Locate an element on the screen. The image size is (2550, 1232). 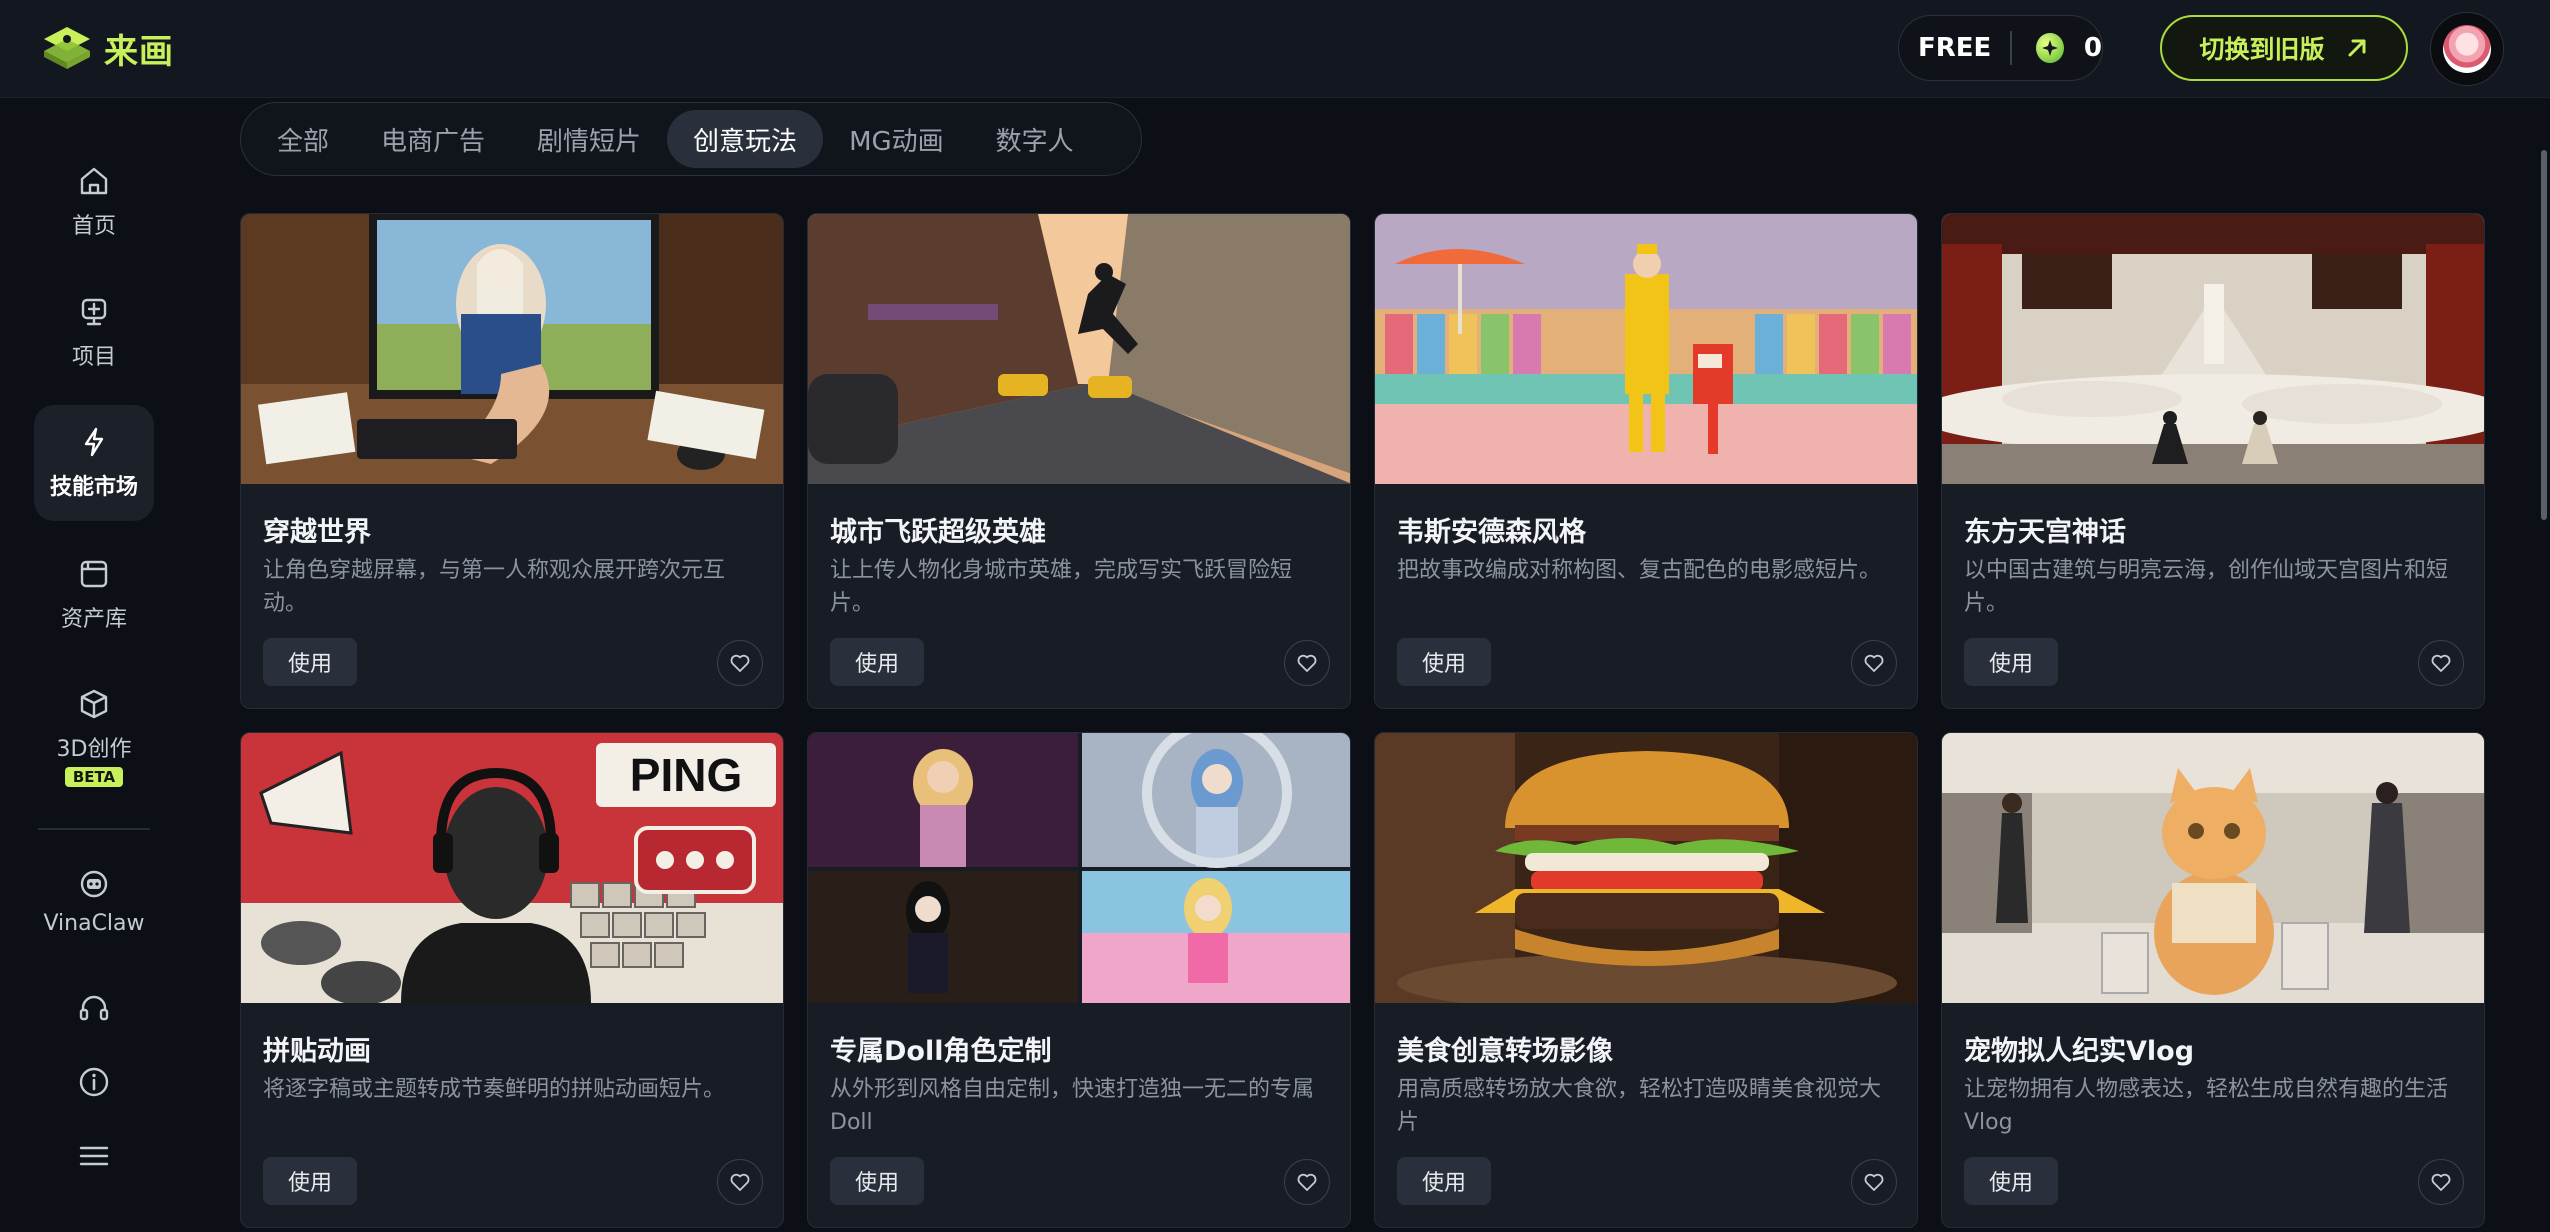
credits-panel: FREE 0 is located at coordinates (2000, 48).